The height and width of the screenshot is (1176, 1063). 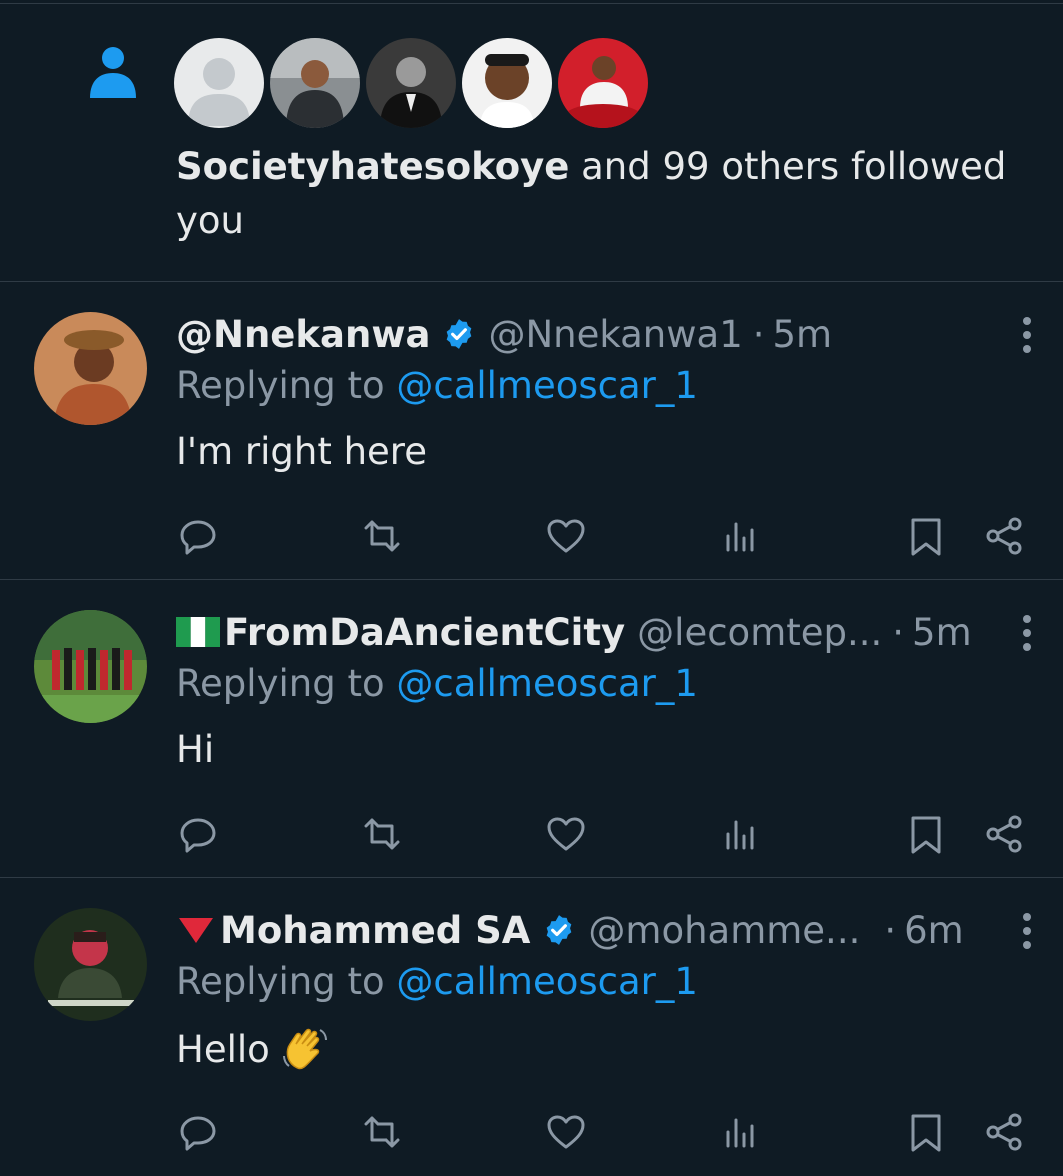 I want to click on display-name: Mohammed SA, so click(x=375, y=930).